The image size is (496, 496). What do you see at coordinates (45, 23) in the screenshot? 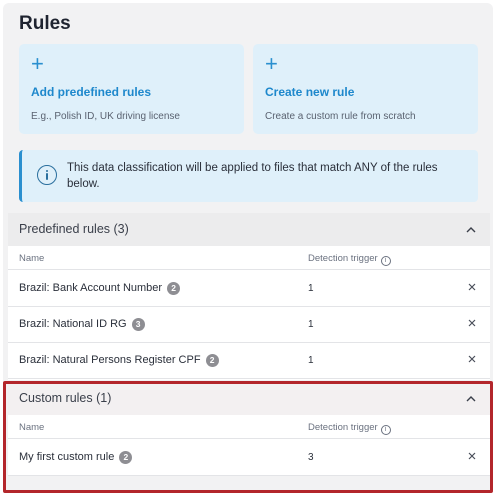
I see `page-title: Rules` at bounding box center [45, 23].